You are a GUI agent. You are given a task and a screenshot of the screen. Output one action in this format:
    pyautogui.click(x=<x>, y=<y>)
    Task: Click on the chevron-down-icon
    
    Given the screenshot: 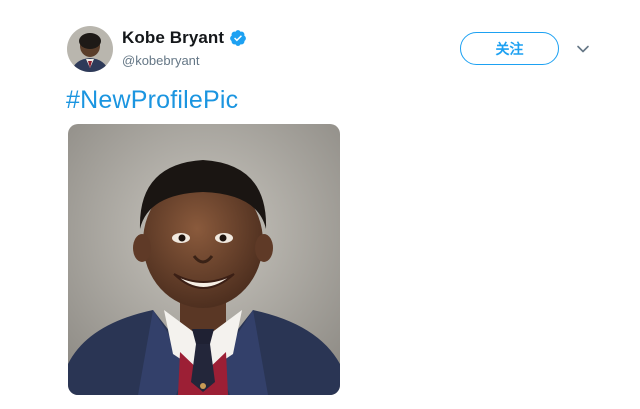 What is the action you would take?
    pyautogui.click(x=583, y=49)
    